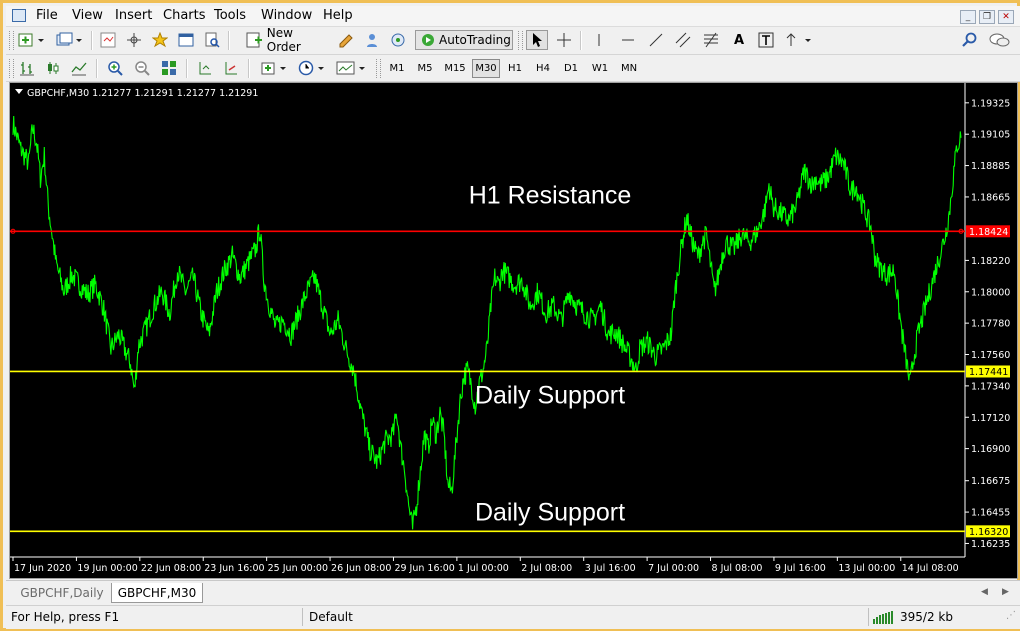  I want to click on arrows-icon, so click(799, 40).